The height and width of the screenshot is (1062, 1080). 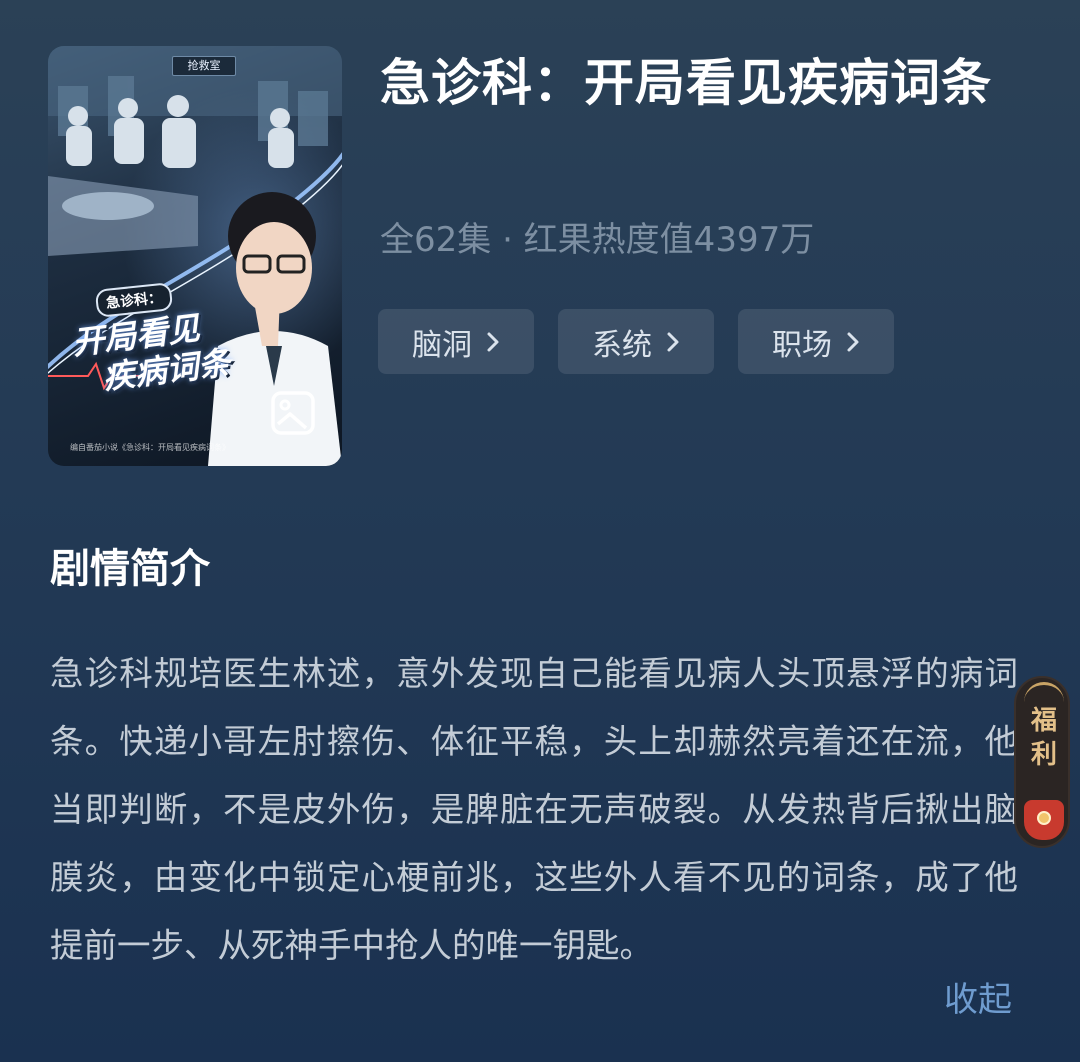 What do you see at coordinates (293, 413) in the screenshot?
I see `image-icon` at bounding box center [293, 413].